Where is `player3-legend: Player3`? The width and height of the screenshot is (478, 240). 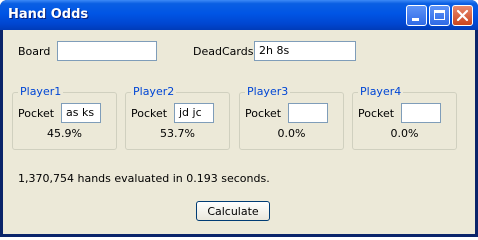
player3-legend: Player3 is located at coordinates (268, 91).